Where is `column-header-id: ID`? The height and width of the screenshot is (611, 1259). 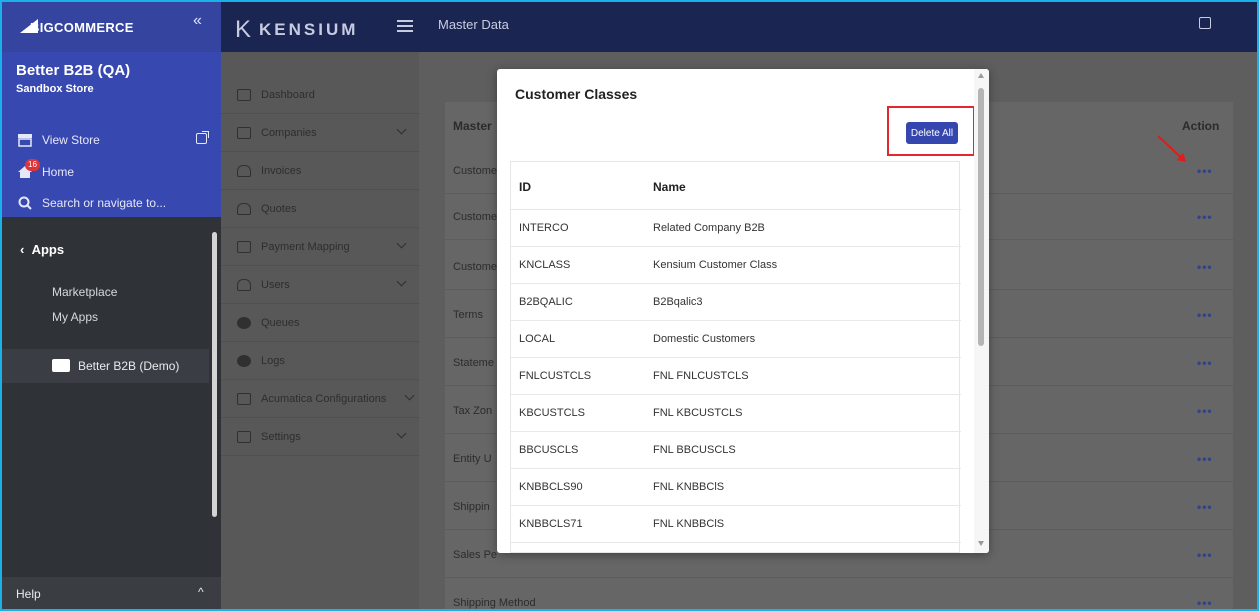 column-header-id: ID is located at coordinates (525, 187).